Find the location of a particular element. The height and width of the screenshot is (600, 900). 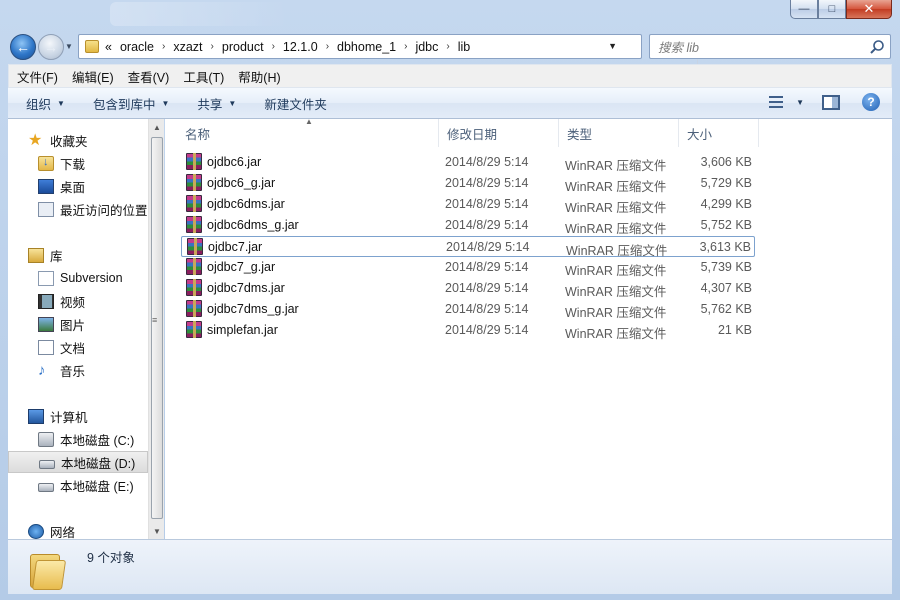

menu-help: 帮助(H) is located at coordinates (259, 76).